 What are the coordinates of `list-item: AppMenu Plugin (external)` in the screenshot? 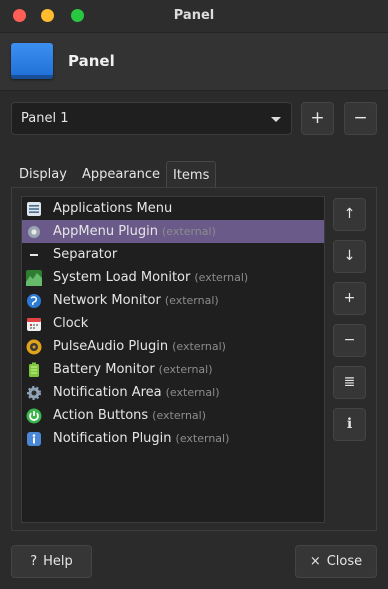 It's located at (173, 231).